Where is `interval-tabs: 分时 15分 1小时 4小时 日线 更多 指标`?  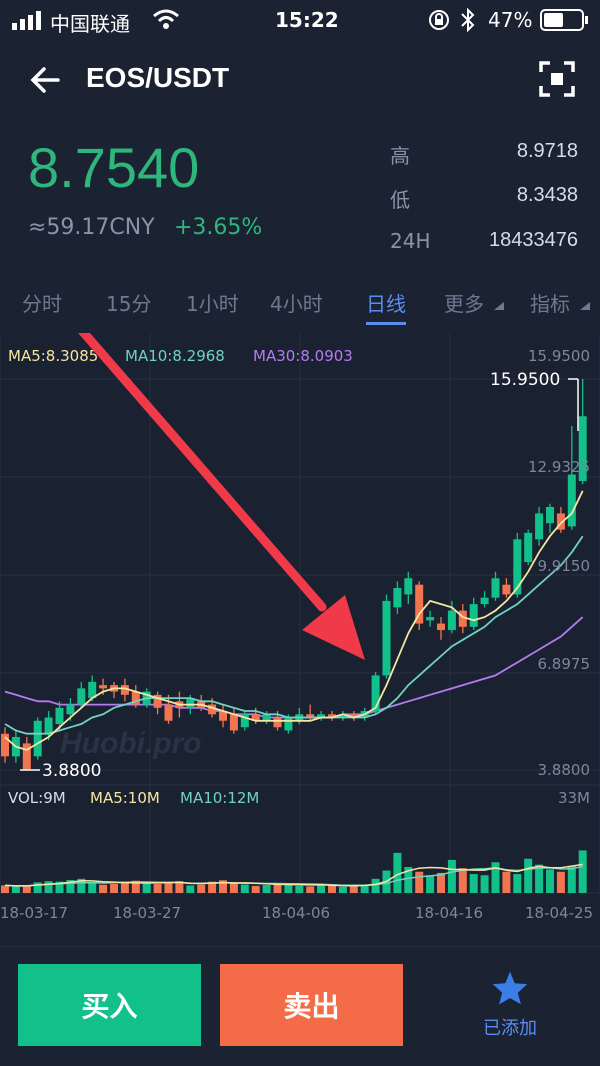
interval-tabs: 分时 15分 1小时 4小时 日线 更多 指标 is located at coordinates (300, 304).